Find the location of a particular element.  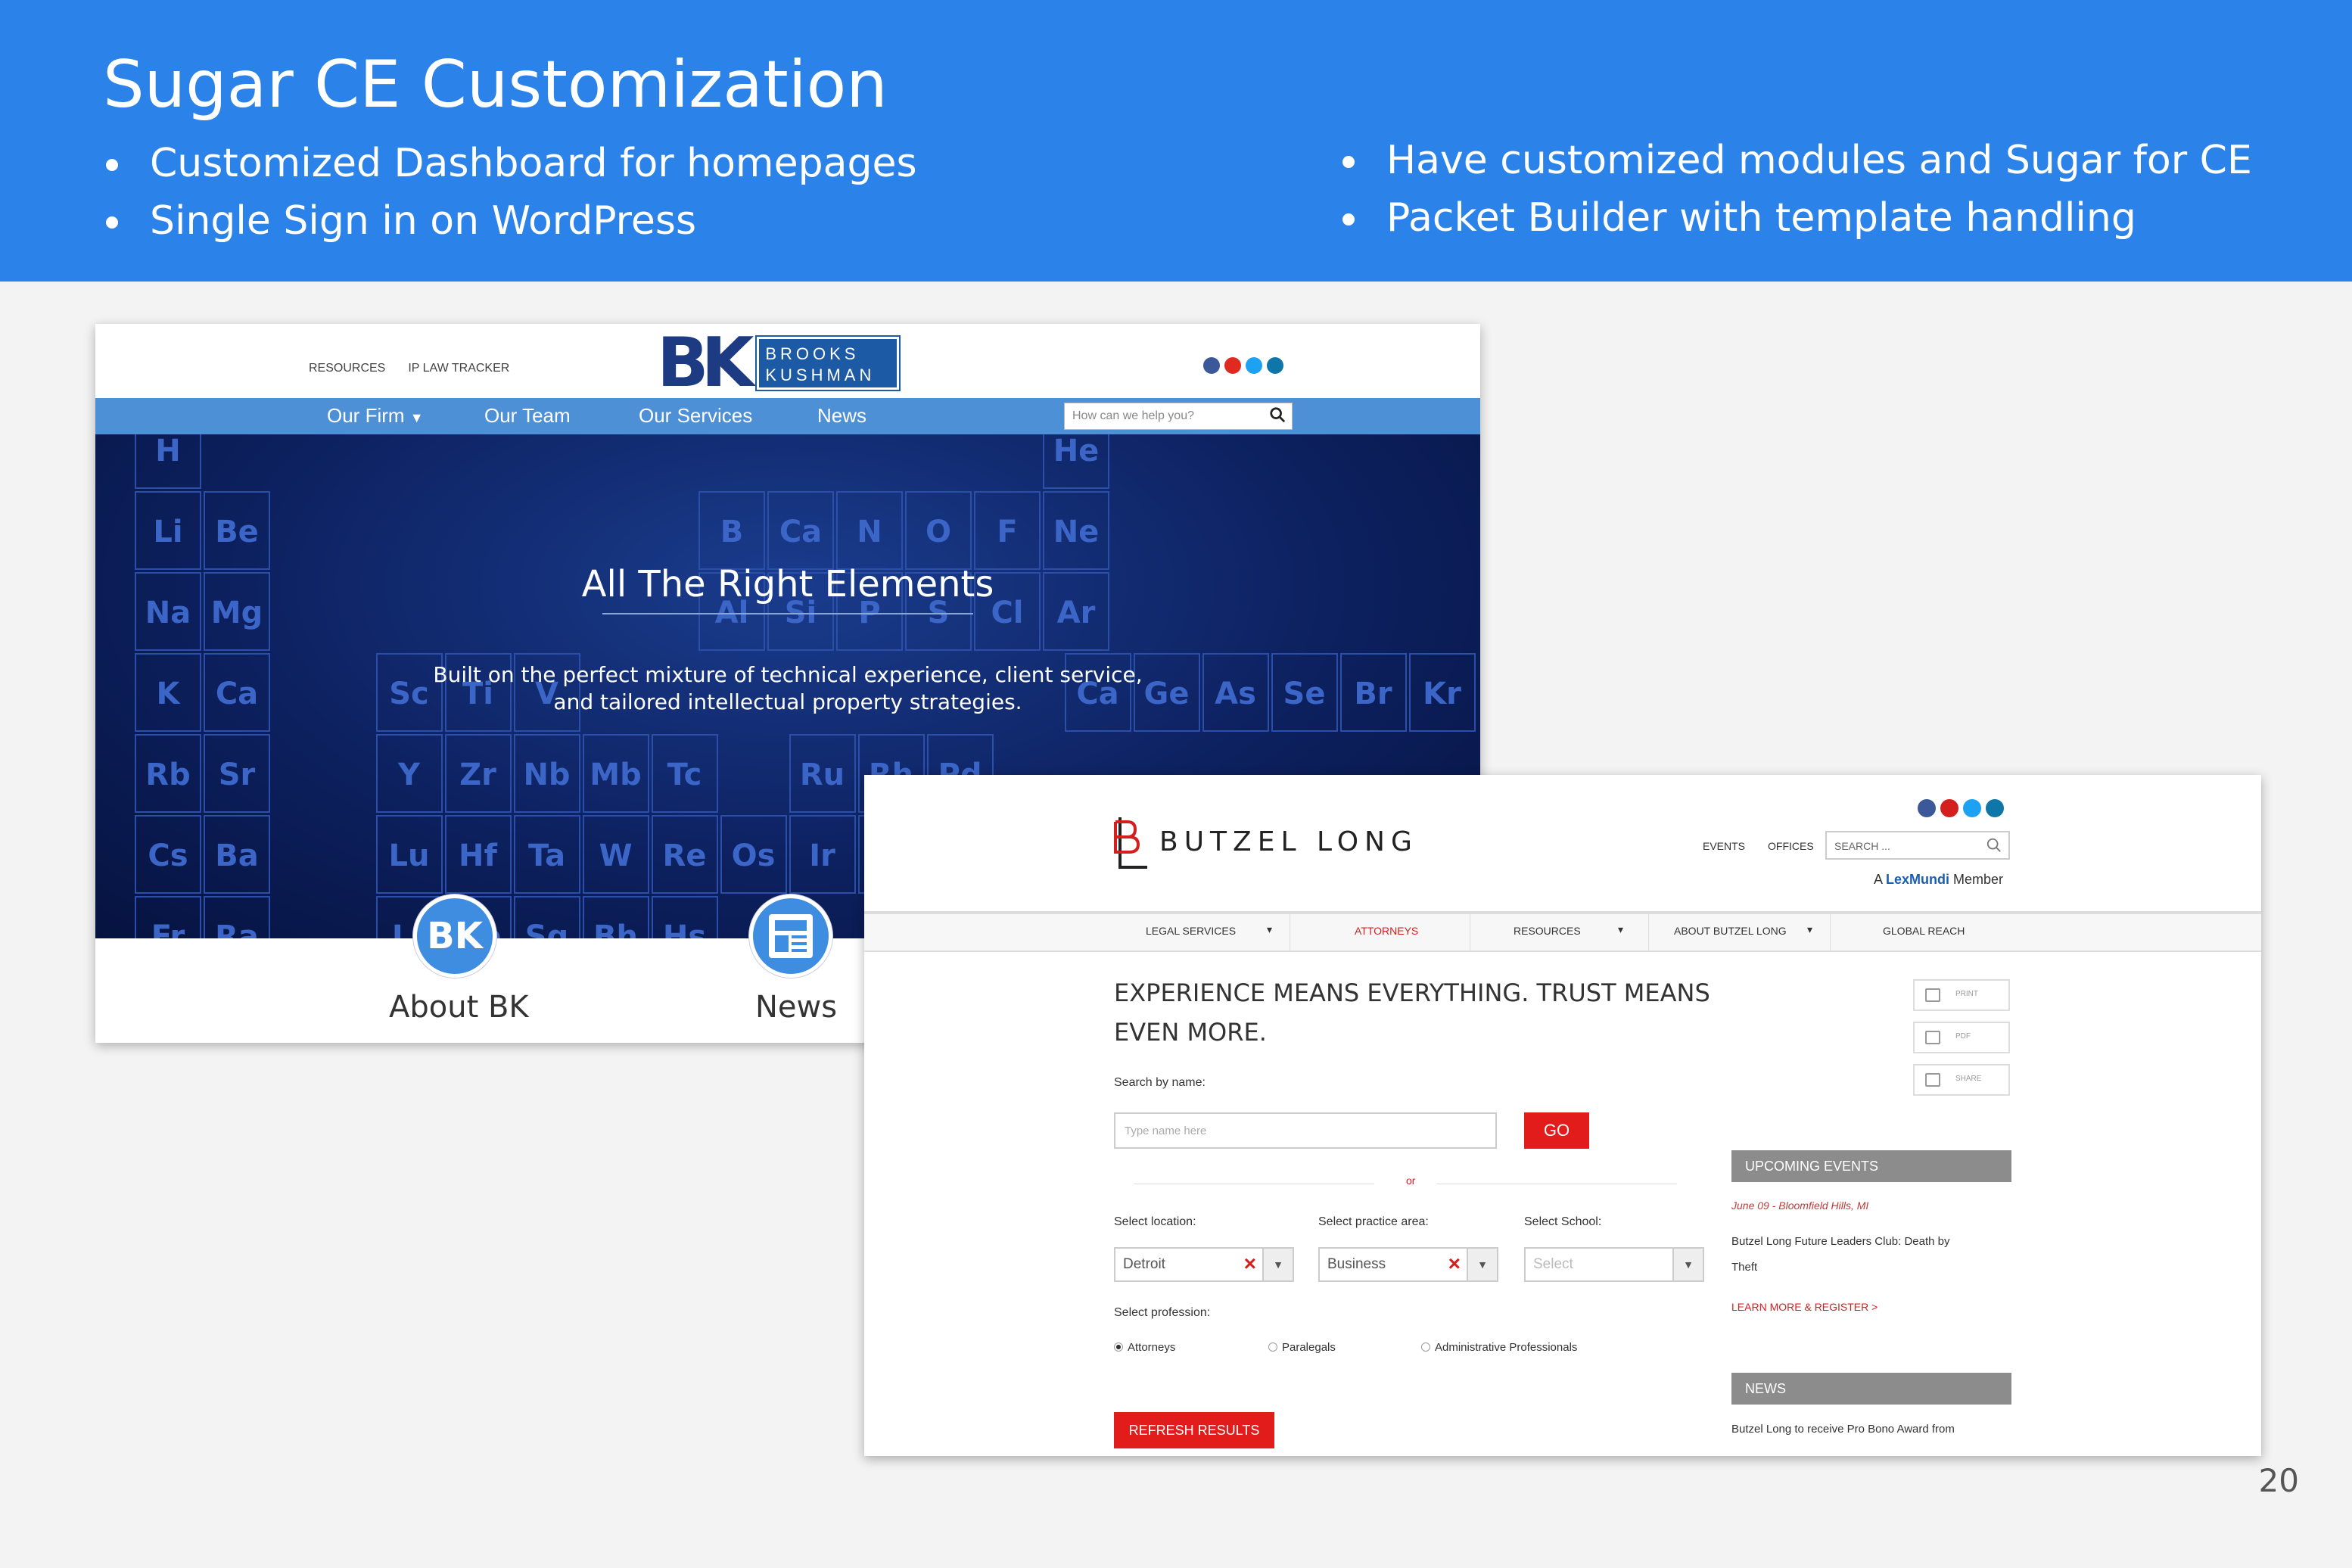

pdf-icon is located at coordinates (1932, 1037).